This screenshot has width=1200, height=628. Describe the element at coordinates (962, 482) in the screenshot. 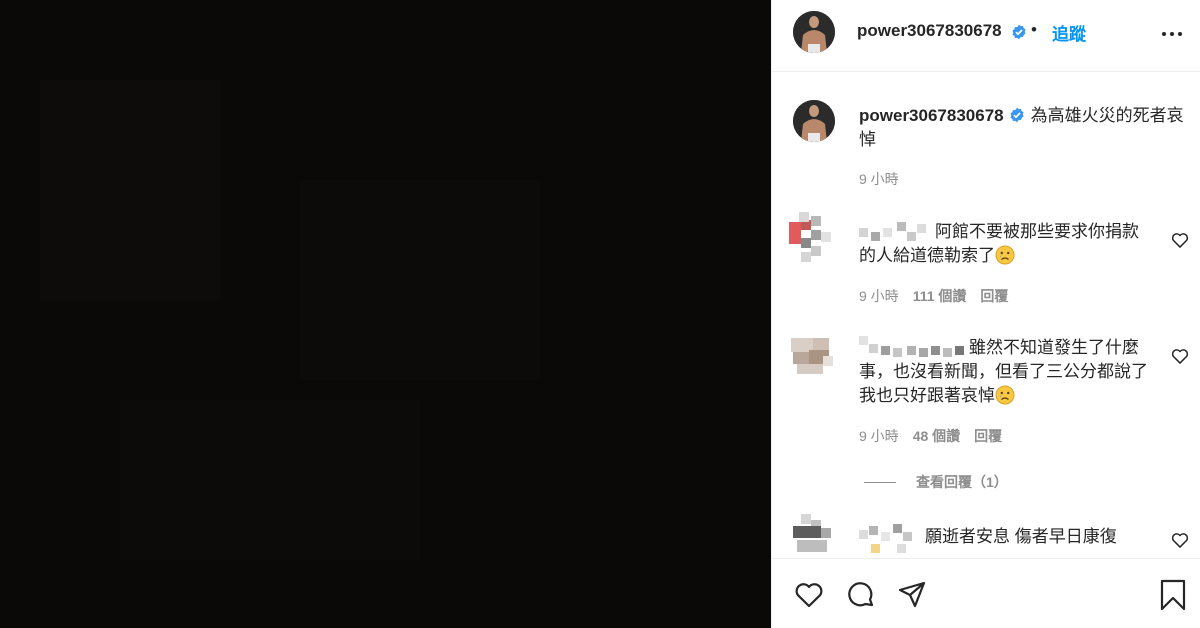

I see `view-replies-label: 查看回覆（1）` at that location.